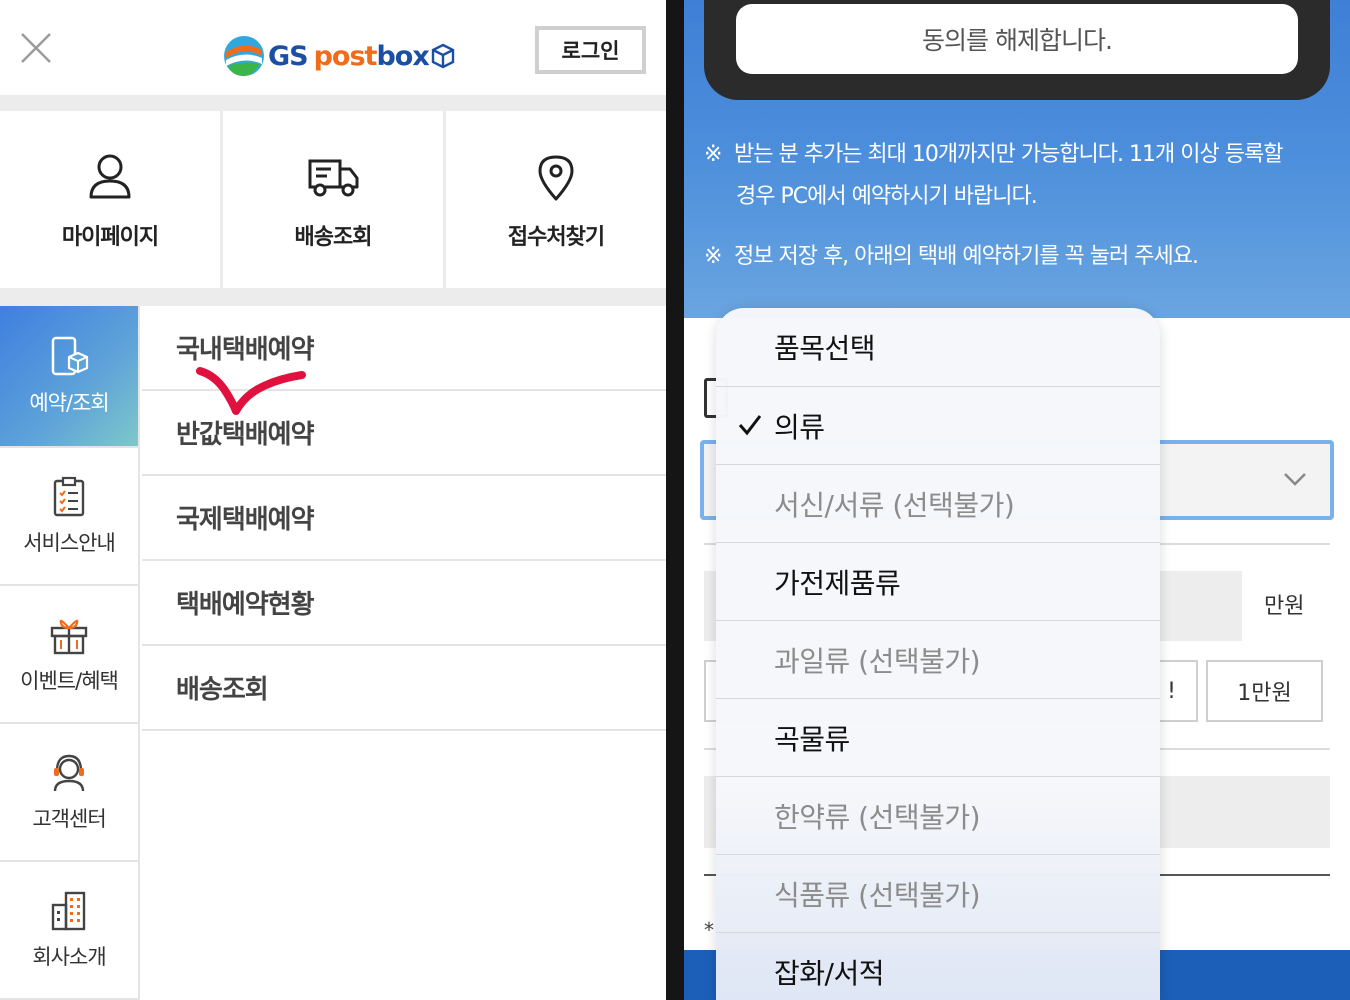 This screenshot has height=1000, width=1350. Describe the element at coordinates (69, 377) in the screenshot. I see `side-item-reservation: 예약/조회` at that location.